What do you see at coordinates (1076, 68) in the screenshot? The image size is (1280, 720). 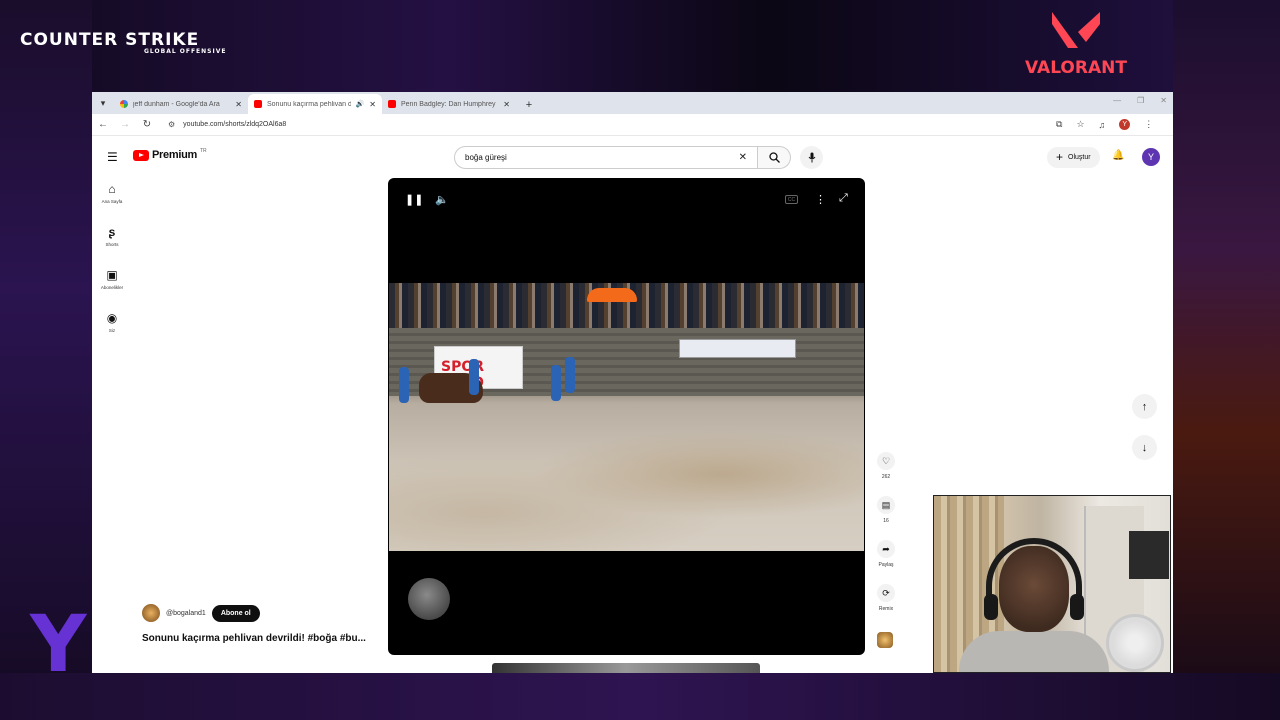 I see `valorant-wordmark: VALORANT` at bounding box center [1076, 68].